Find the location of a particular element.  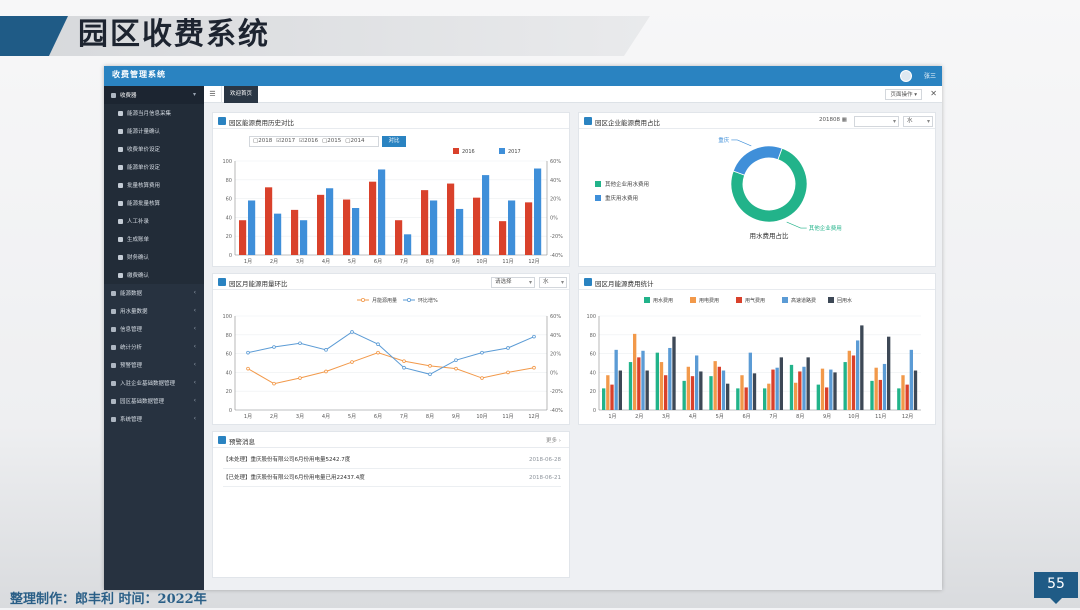

year-checkbox: ▢2014 is located at coordinates (354, 141).